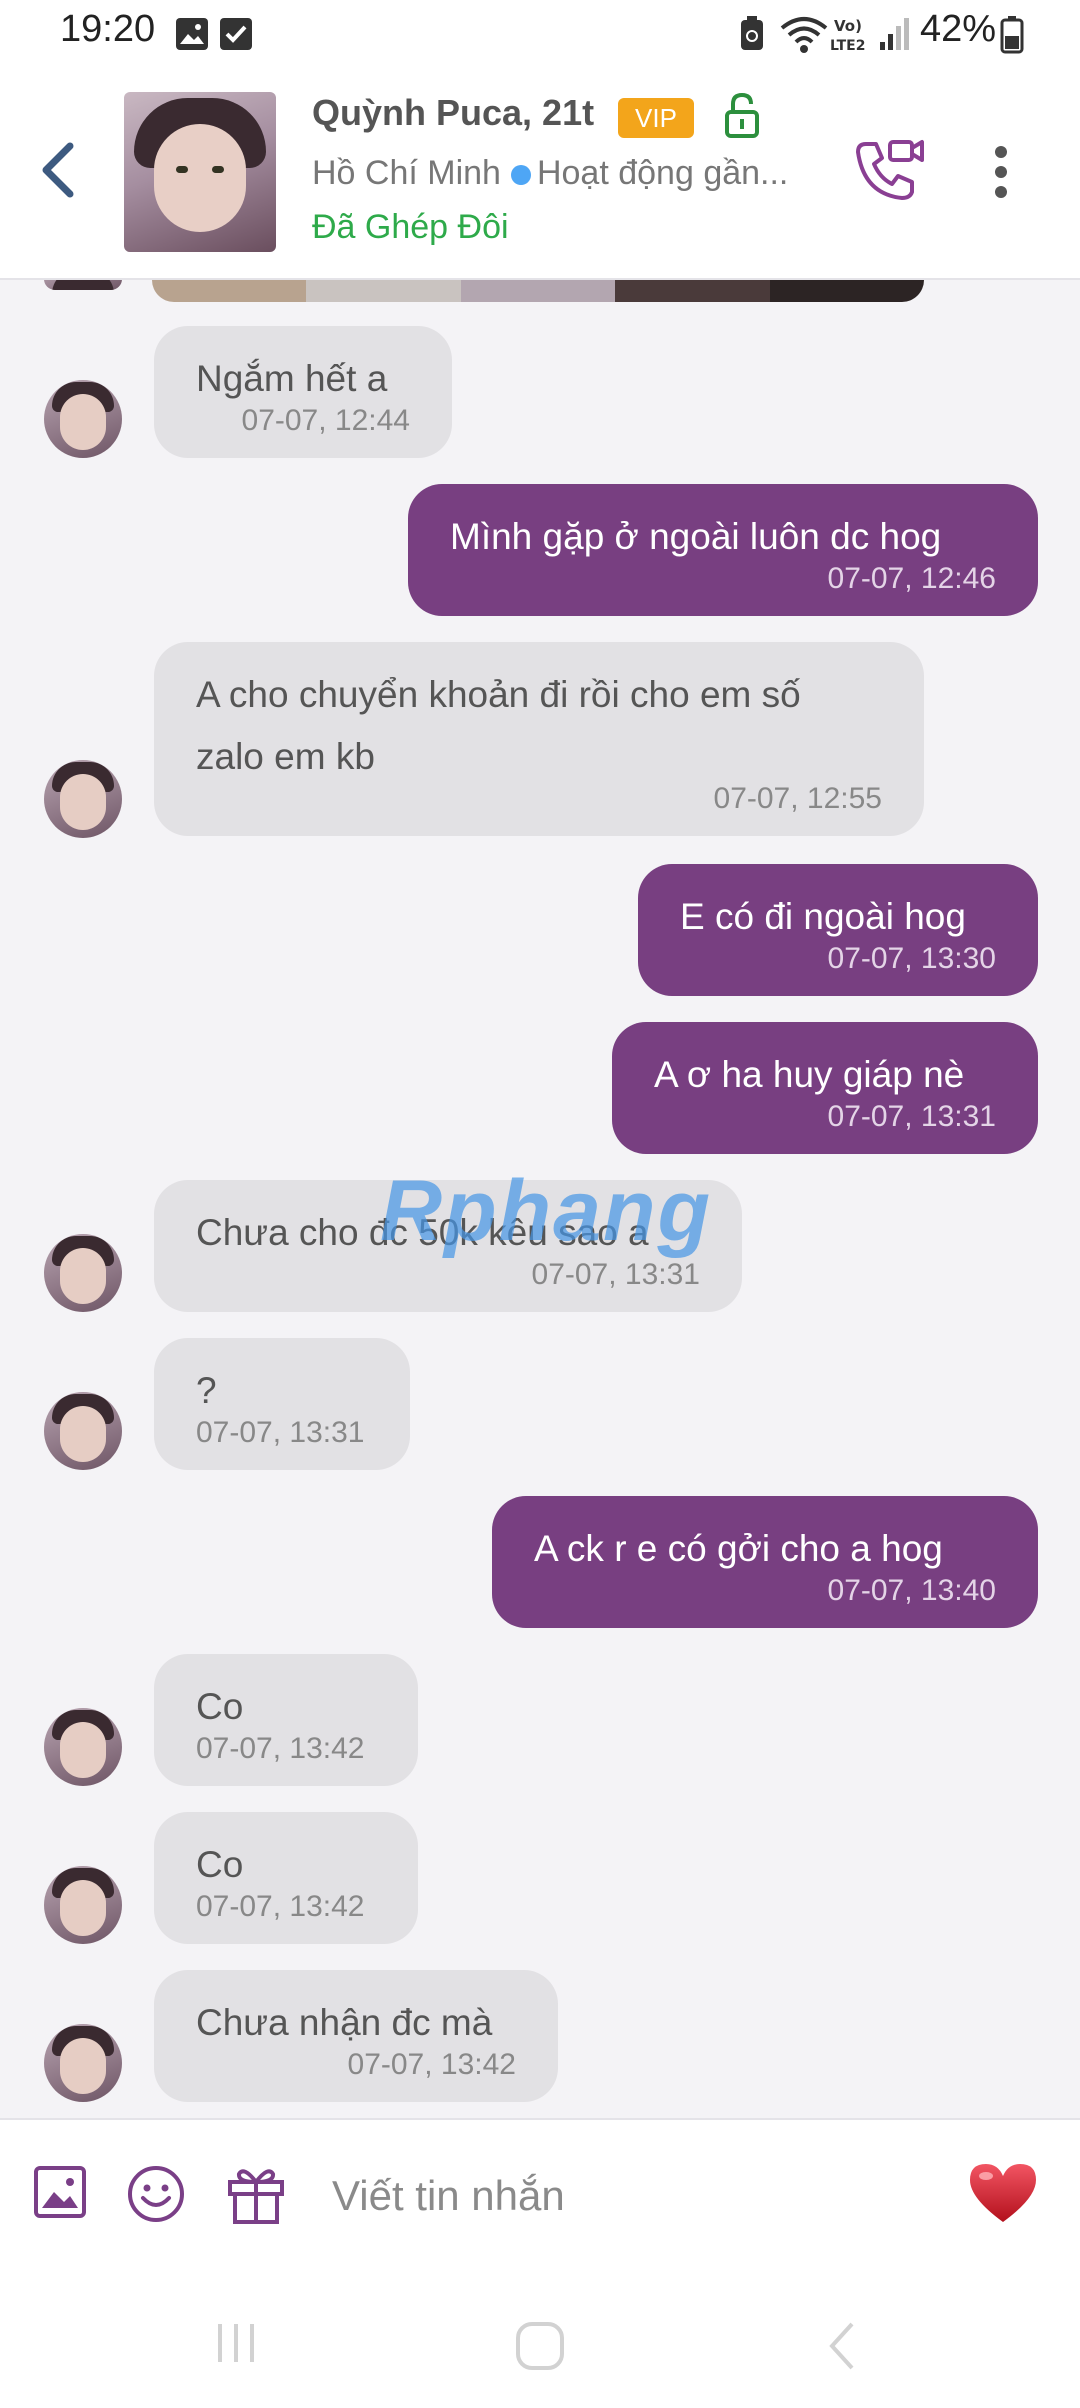  I want to click on back-arrow-icon, so click(58, 170).